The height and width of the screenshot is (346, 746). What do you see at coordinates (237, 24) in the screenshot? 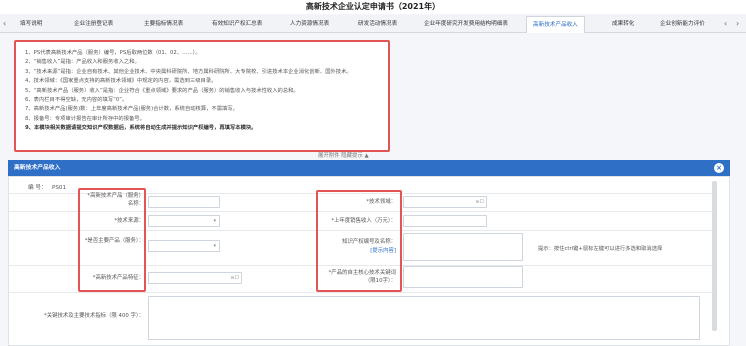
I see `tab-ip-summary: 有效知识产权汇总表` at bounding box center [237, 24].